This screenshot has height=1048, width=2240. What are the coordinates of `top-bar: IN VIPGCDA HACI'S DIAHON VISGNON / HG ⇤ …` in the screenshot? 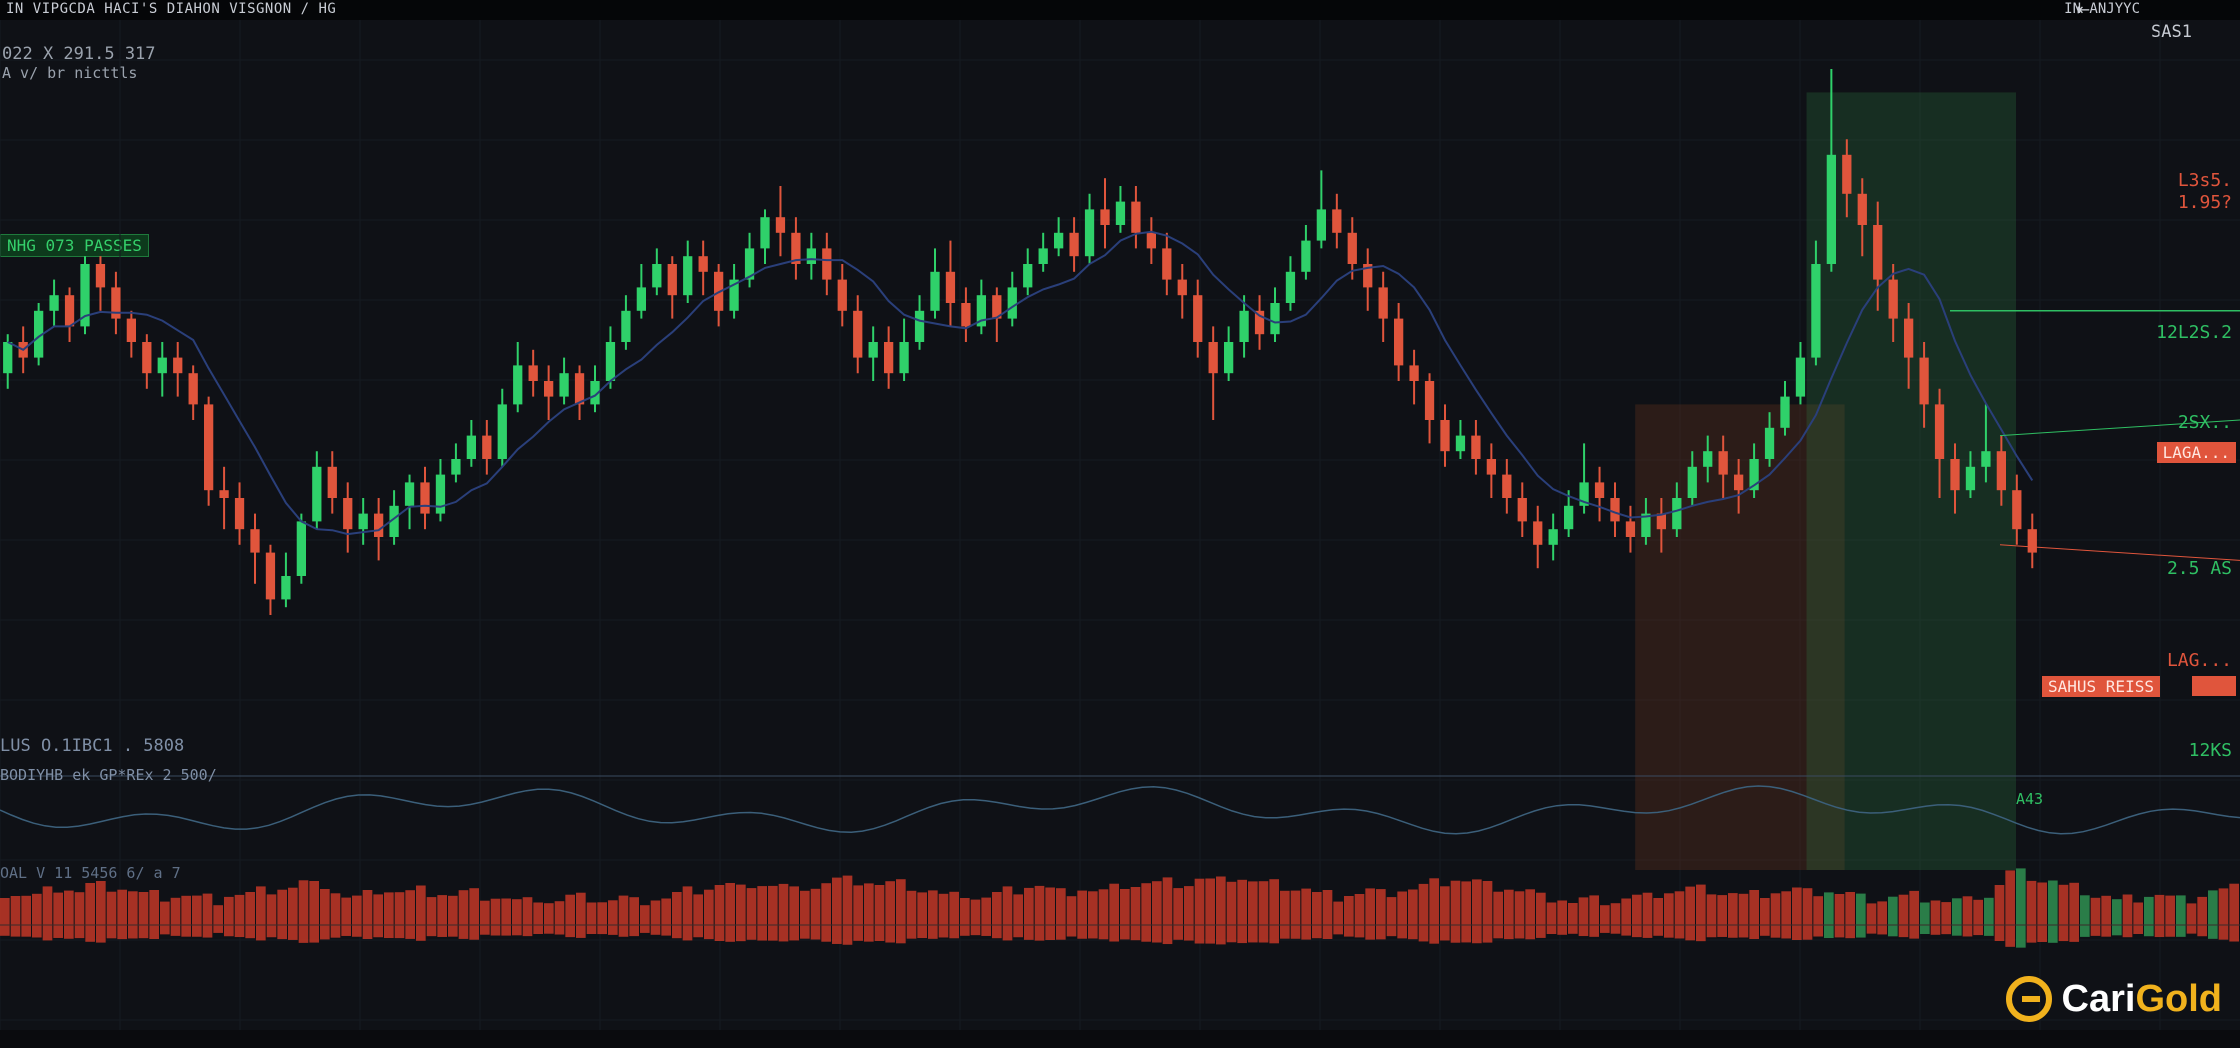 It's located at (1120, 10).